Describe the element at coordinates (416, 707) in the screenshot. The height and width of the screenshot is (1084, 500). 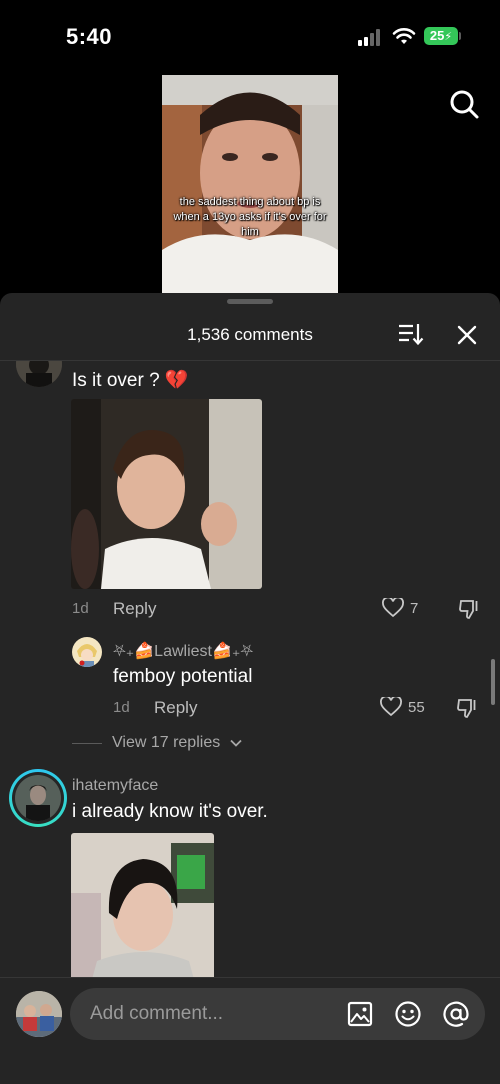
I see `like-count: 55` at that location.